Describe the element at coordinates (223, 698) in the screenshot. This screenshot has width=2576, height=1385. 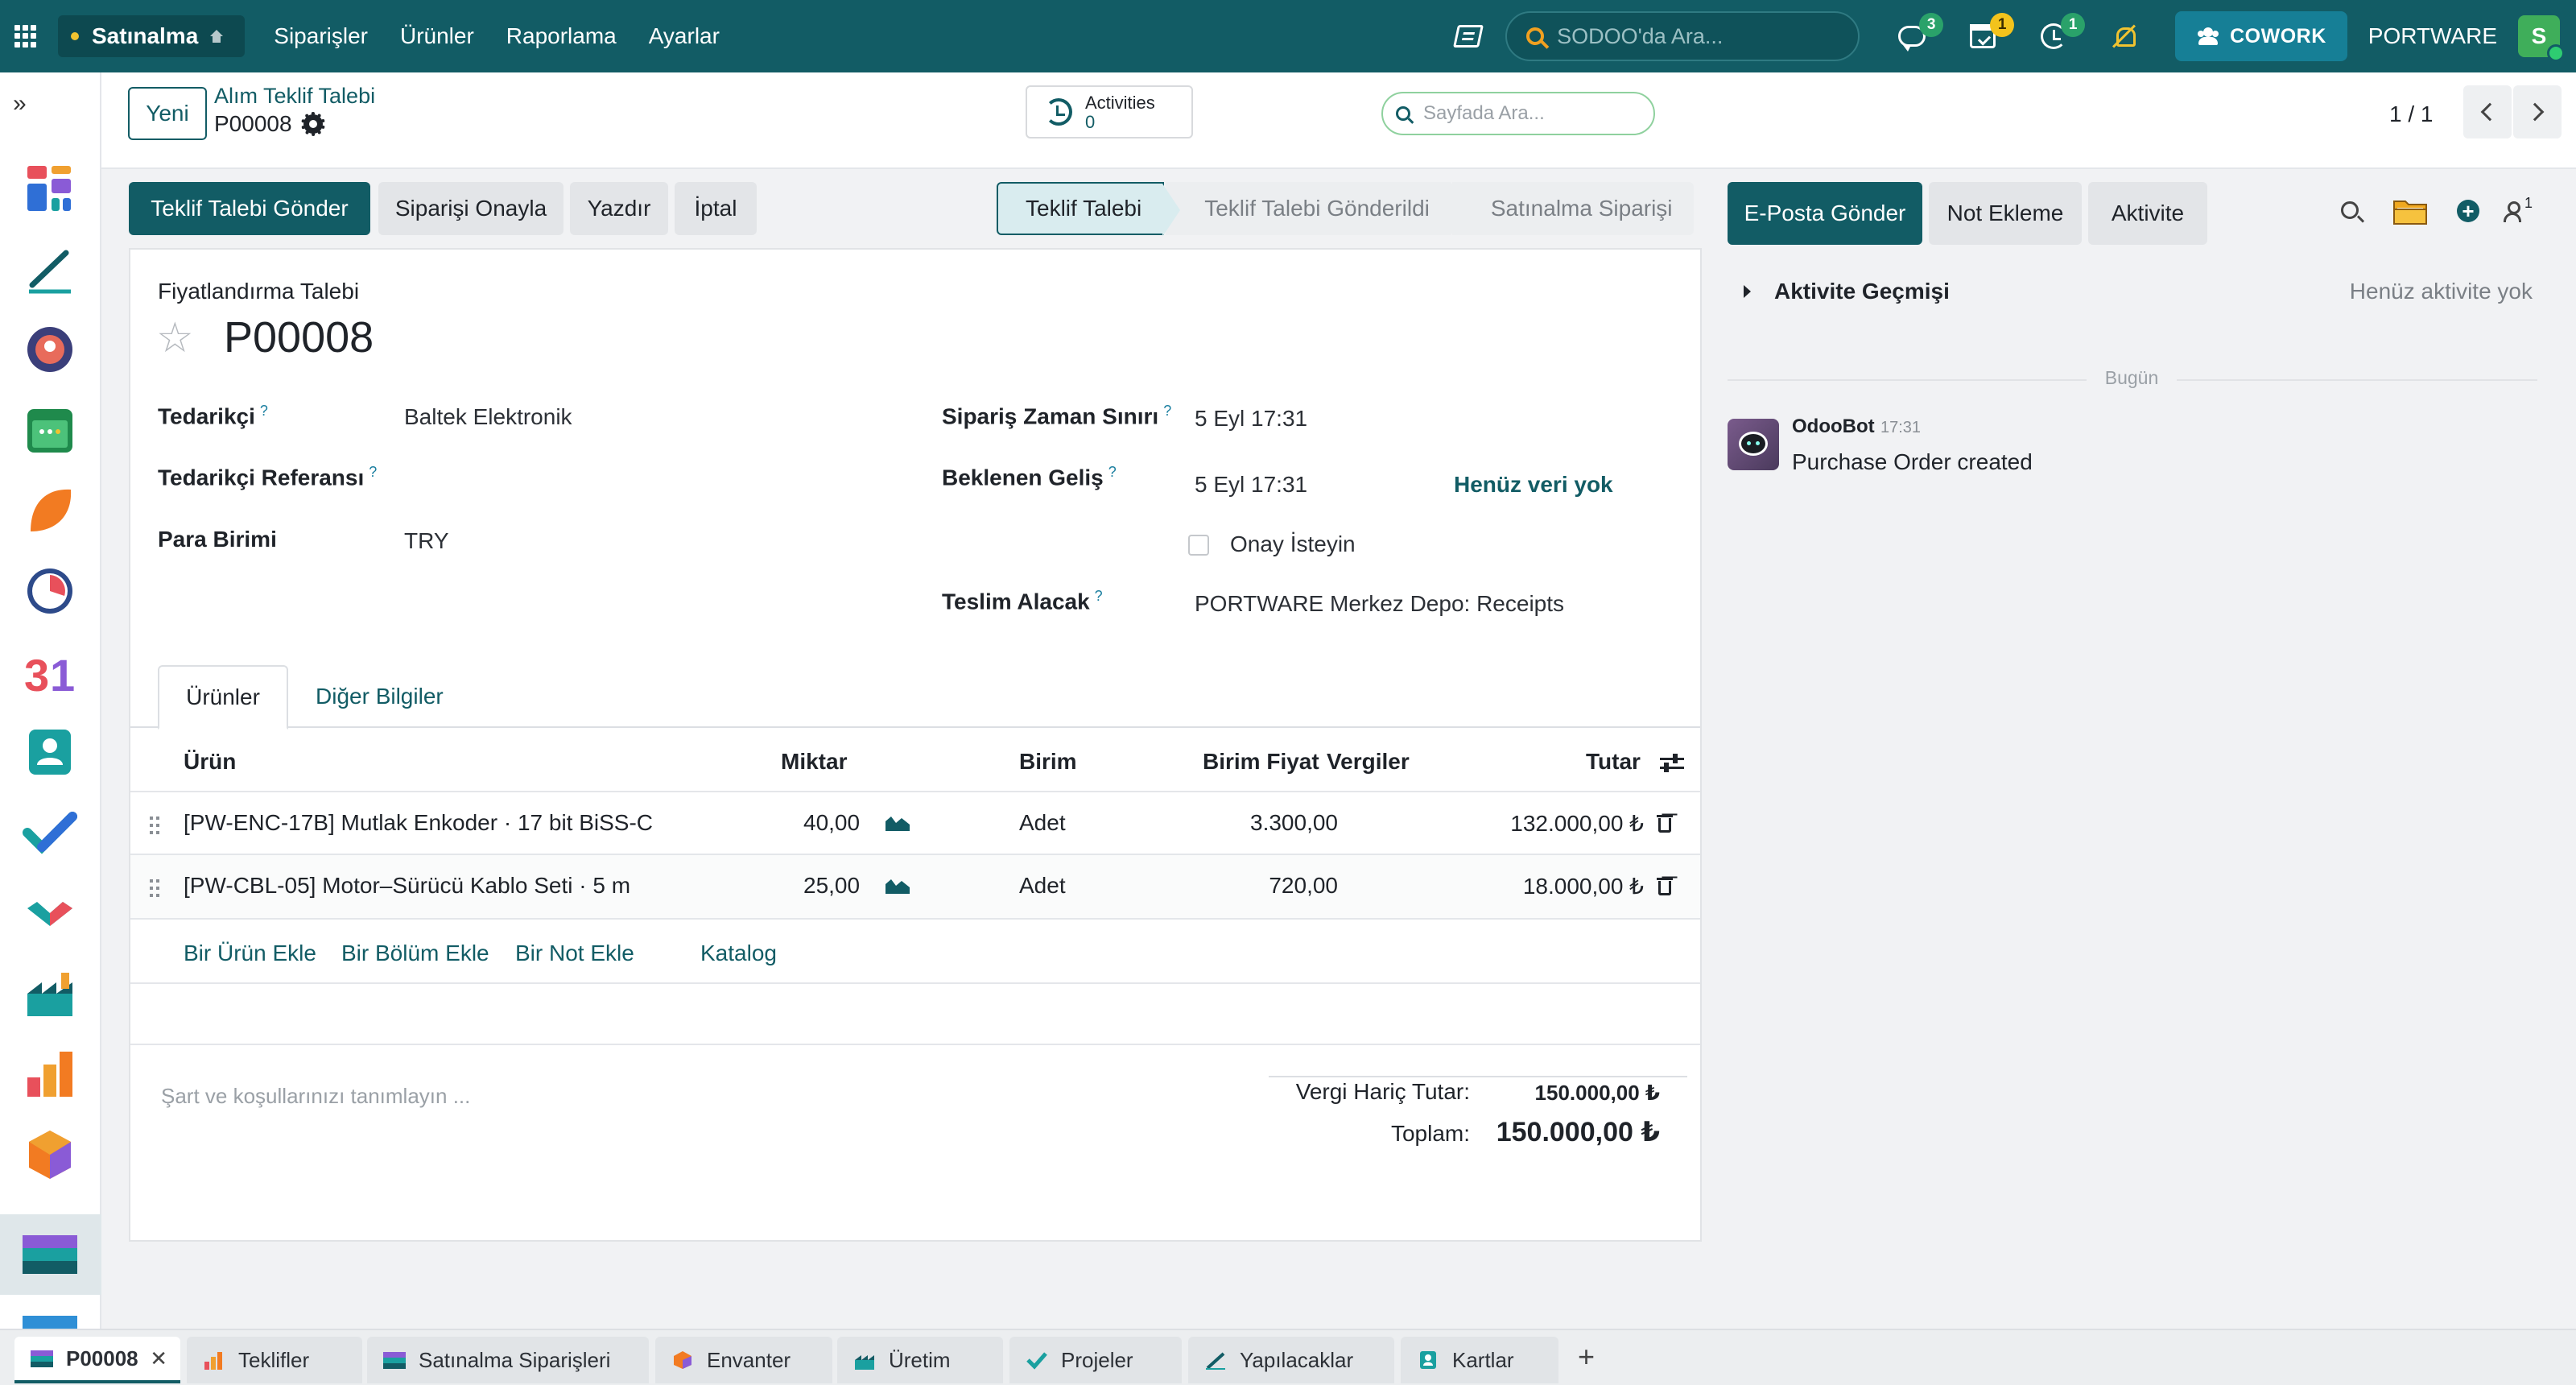
I see `tab-products: Ürünler` at that location.